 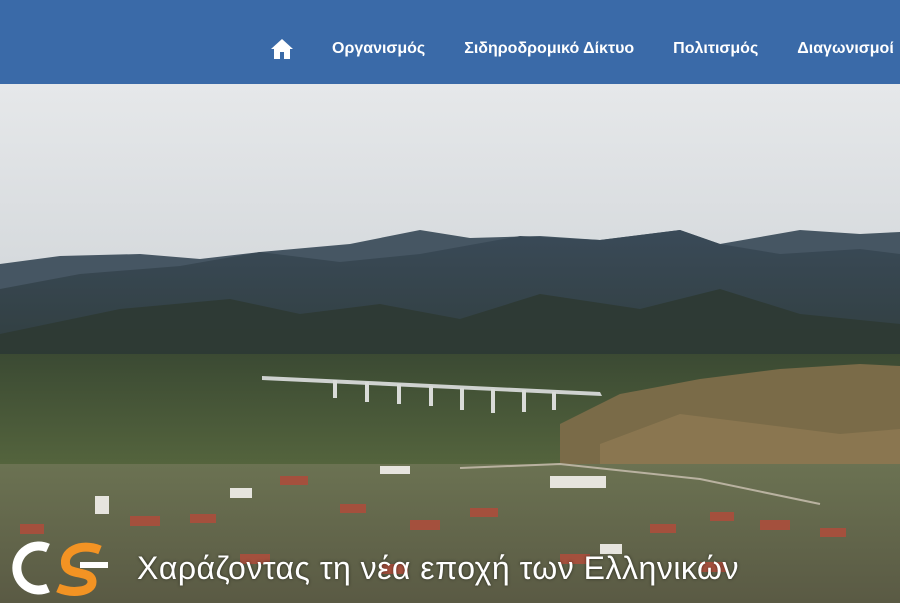 I want to click on home-icon, so click(x=282, y=49).